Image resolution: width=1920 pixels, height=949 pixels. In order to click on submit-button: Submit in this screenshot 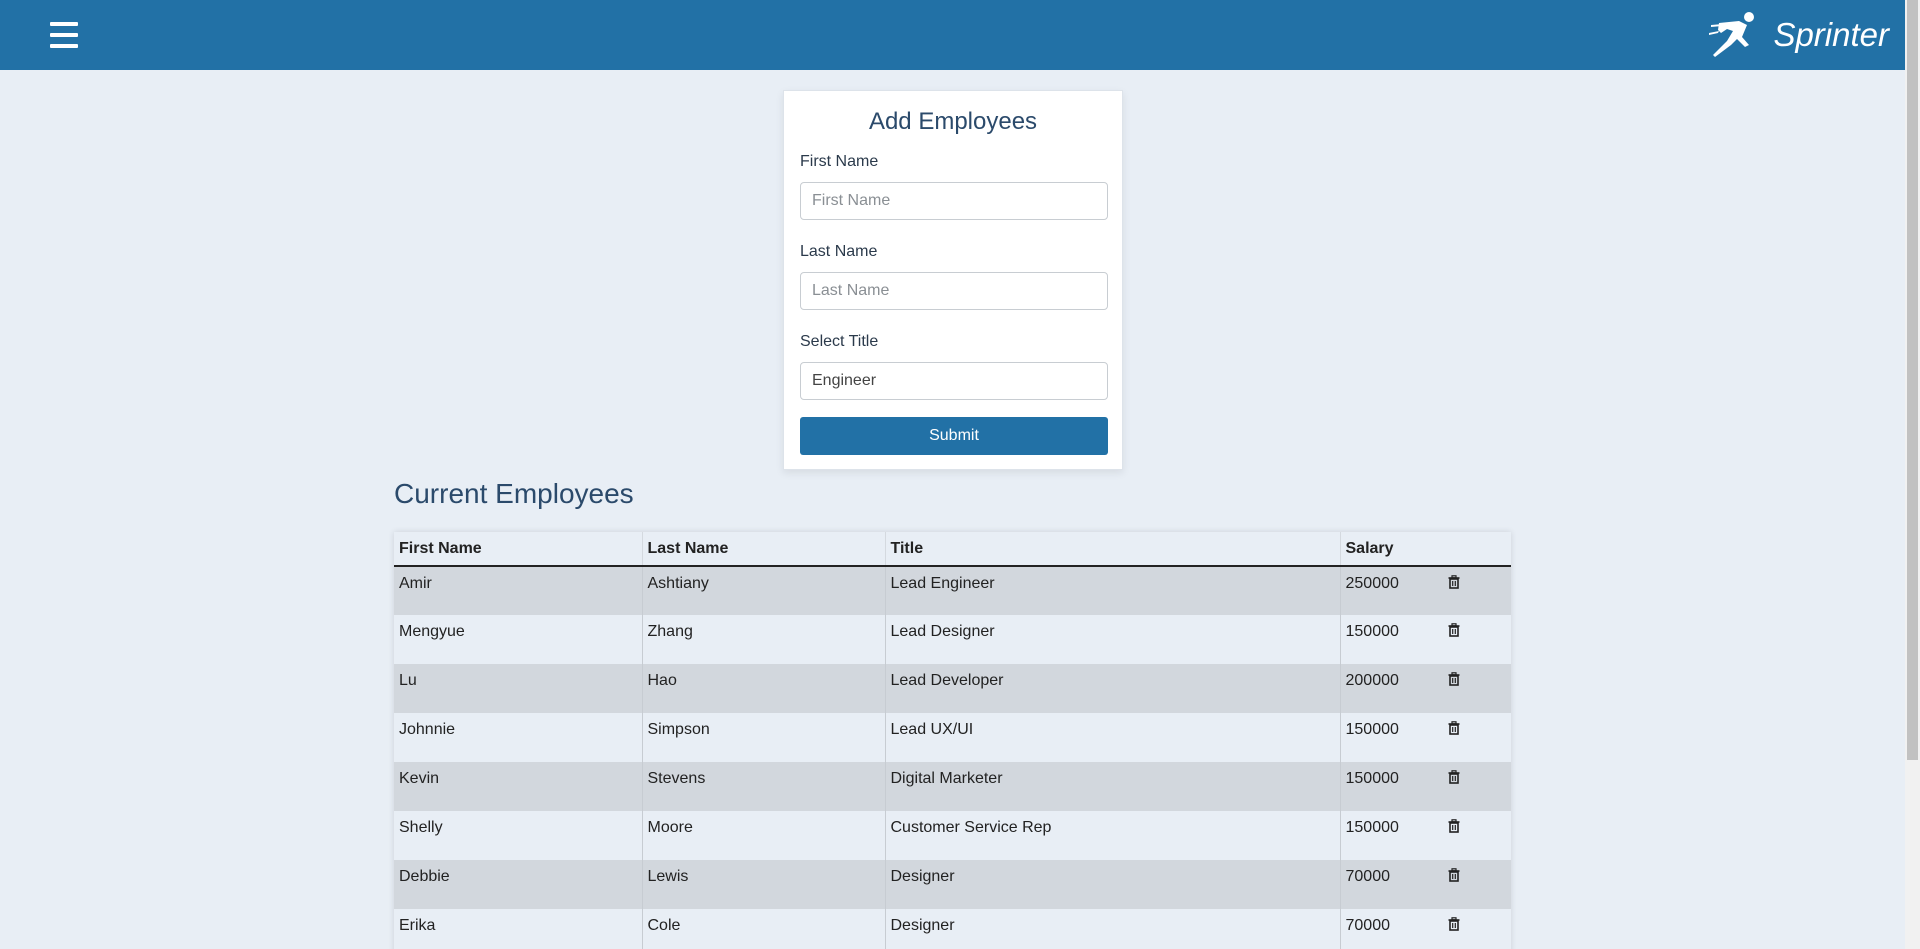, I will do `click(954, 436)`.